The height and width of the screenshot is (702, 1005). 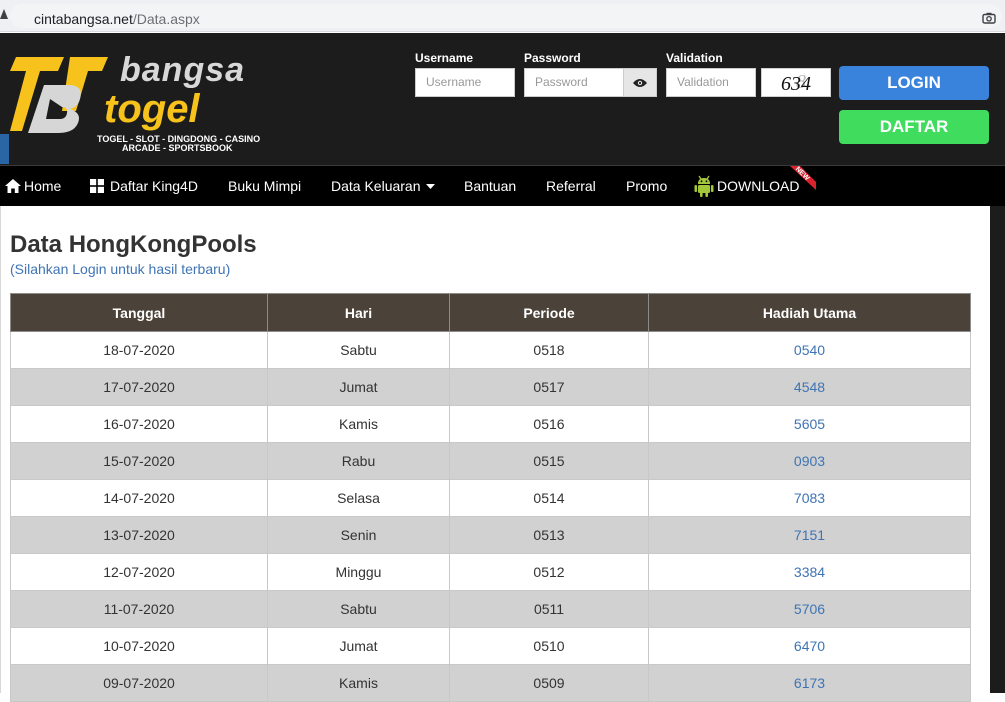 I want to click on table-row: 13-07-2020 Senin 0513 7151, so click(x=490, y=535).